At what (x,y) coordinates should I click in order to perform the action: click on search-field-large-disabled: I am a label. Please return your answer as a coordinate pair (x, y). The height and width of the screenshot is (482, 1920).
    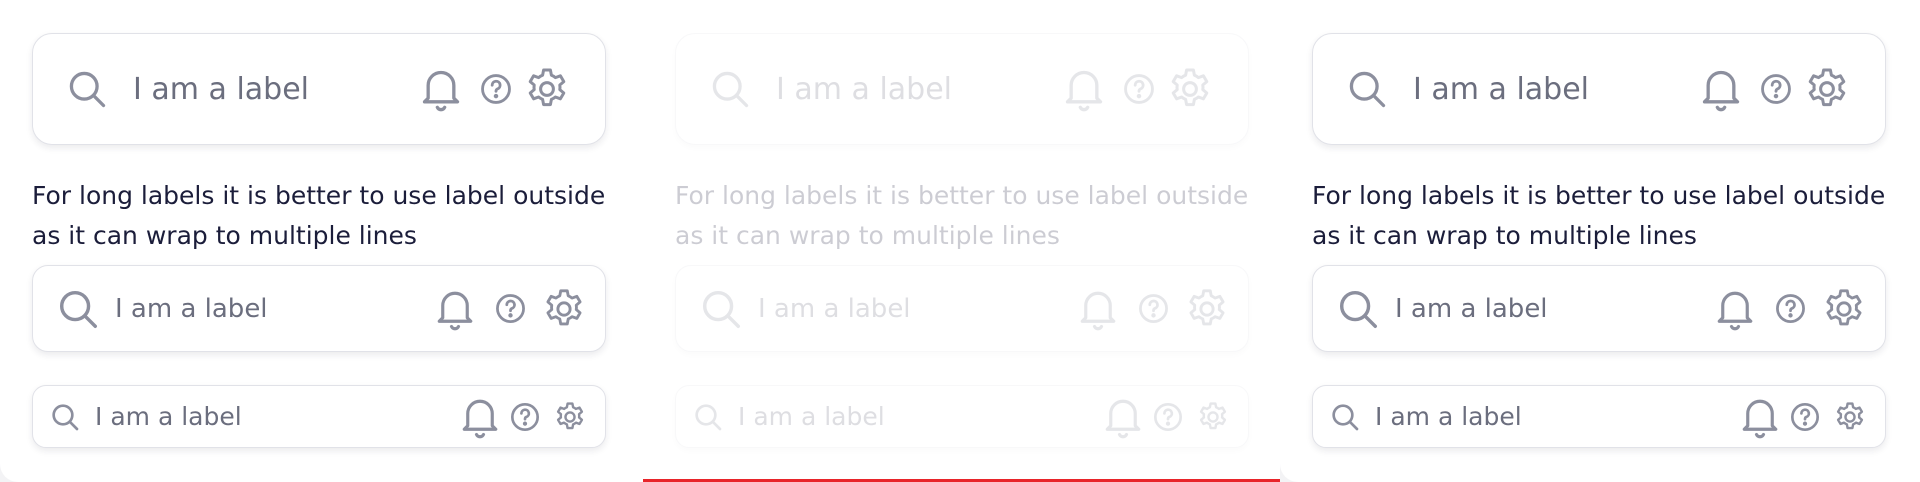
    Looking at the image, I should click on (962, 89).